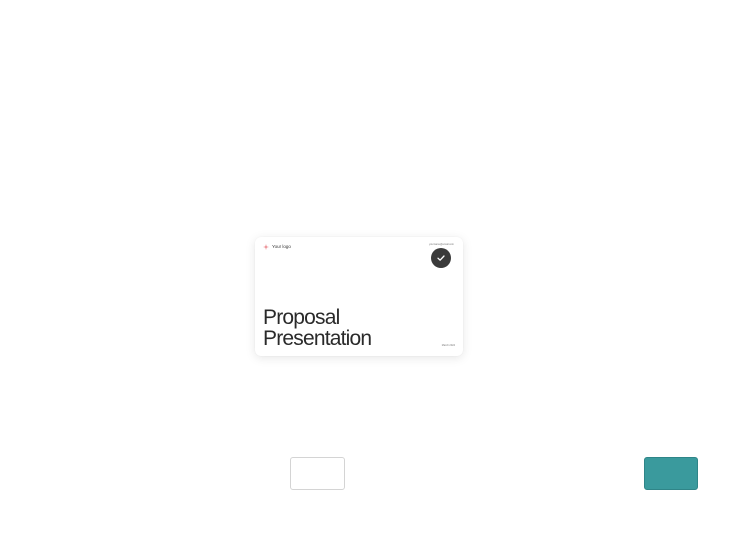 This screenshot has height=544, width=742. What do you see at coordinates (301, 317) in the screenshot?
I see `card-title-line-1: Proposal` at bounding box center [301, 317].